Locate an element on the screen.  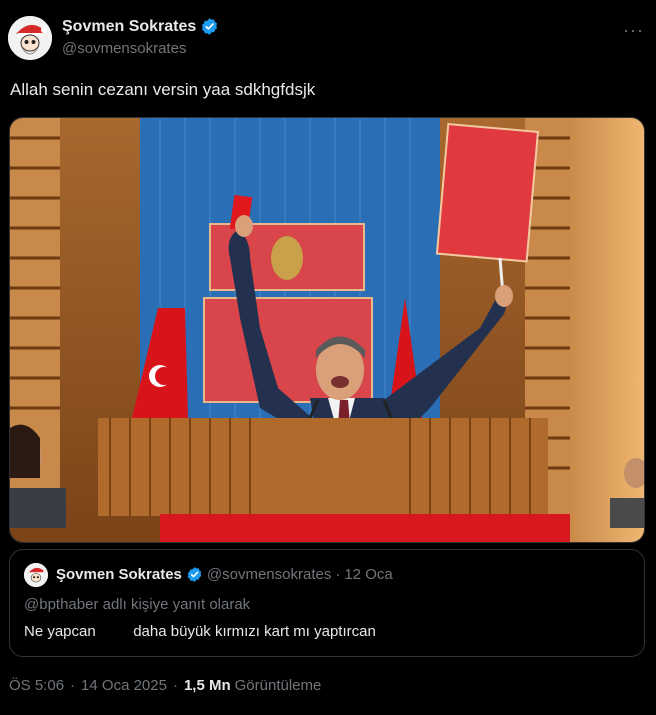
reply-context: @bpthaber adlı kişiye yanıt olarak is located at coordinates (137, 604).